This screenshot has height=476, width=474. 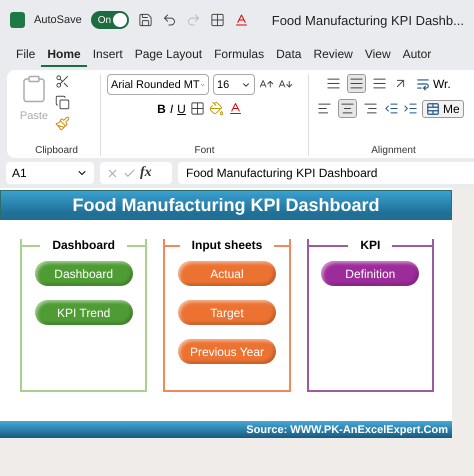 What do you see at coordinates (161, 109) in the screenshot?
I see `bold-button: B` at bounding box center [161, 109].